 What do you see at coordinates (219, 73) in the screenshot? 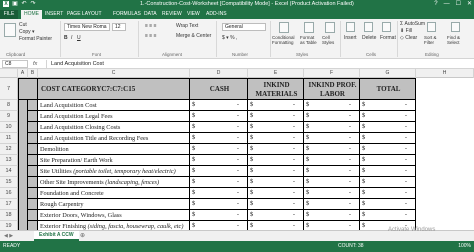
I see `column-header-d: D` at bounding box center [219, 73].